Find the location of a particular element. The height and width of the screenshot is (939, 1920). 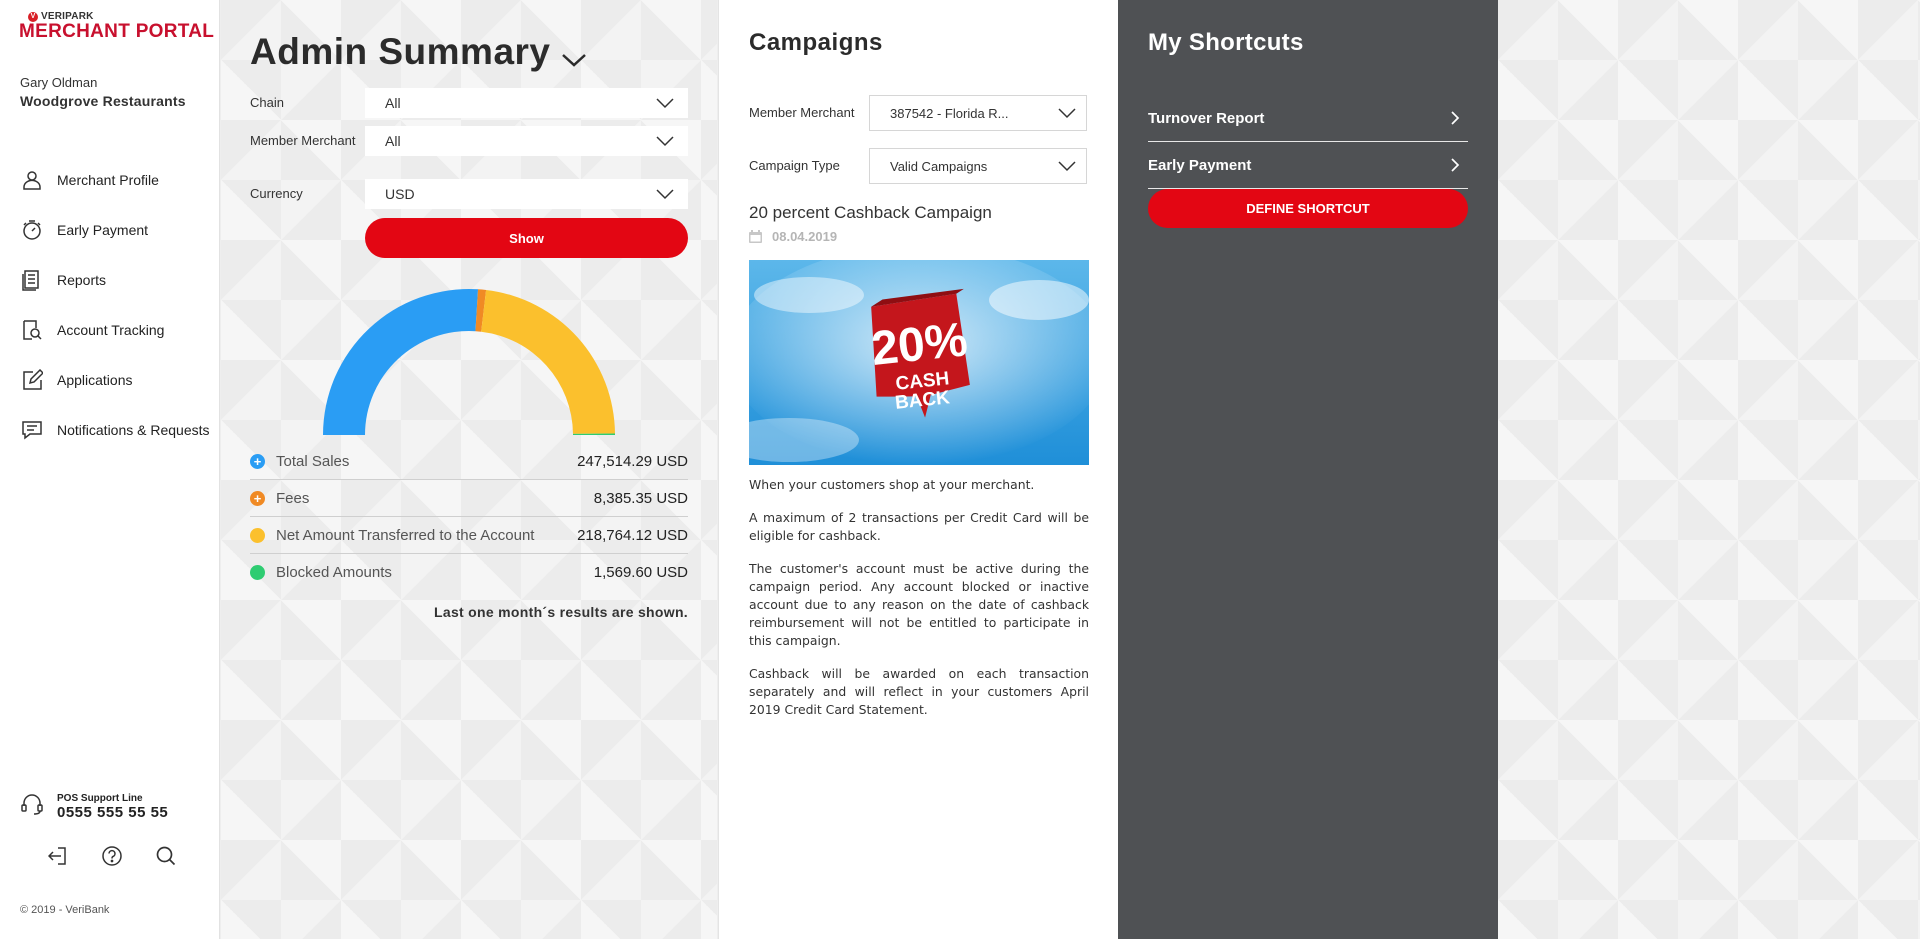

stopwatch-icon is located at coordinates (32, 230).